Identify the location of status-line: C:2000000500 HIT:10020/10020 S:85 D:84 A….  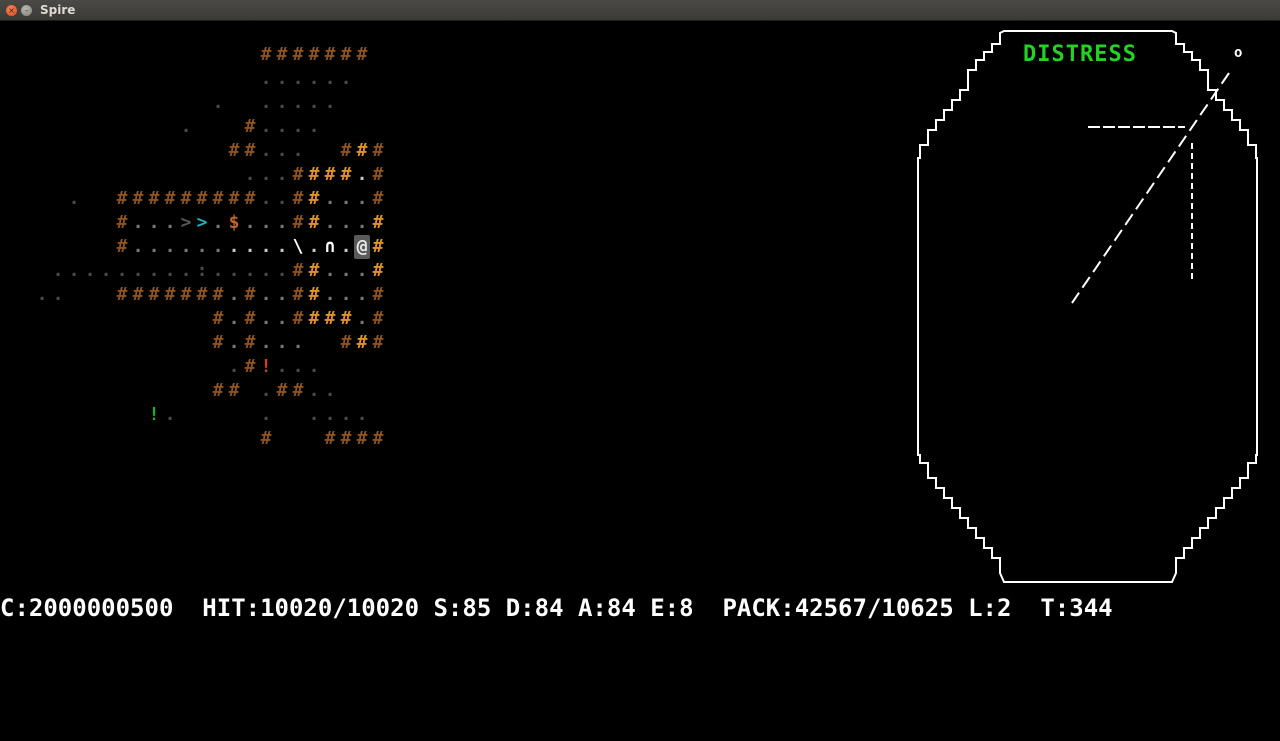
(556, 608).